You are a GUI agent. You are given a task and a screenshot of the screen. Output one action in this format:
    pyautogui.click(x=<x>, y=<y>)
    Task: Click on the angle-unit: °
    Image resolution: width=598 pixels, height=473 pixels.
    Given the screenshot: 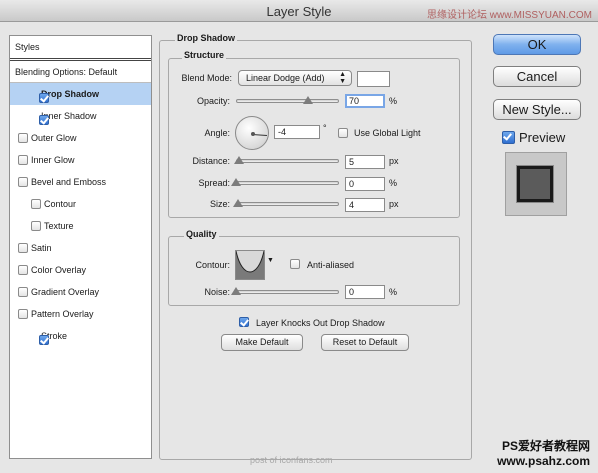 What is the action you would take?
    pyautogui.click(x=325, y=128)
    